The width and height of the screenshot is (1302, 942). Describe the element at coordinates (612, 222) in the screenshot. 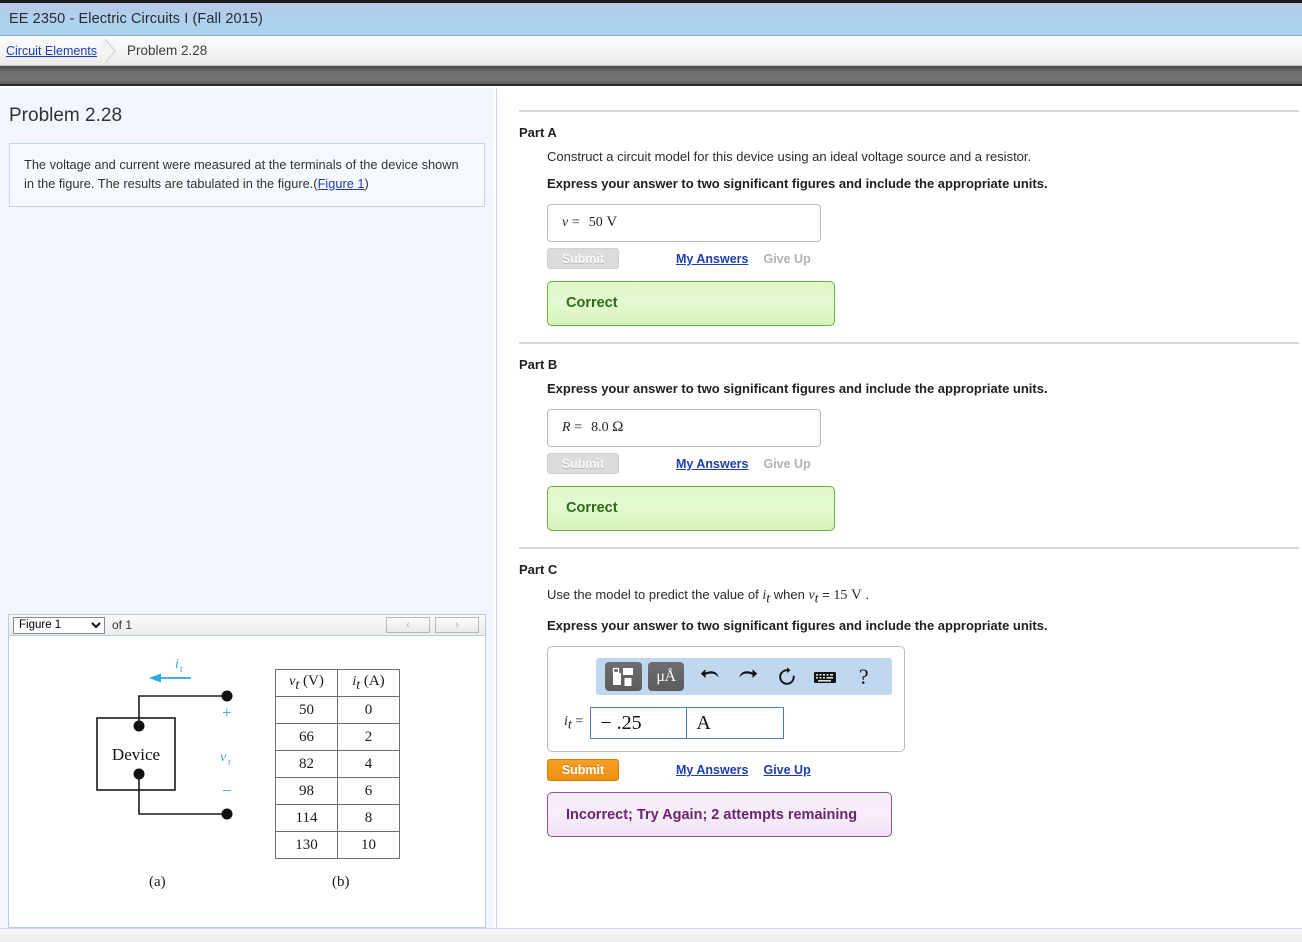

I see `part-a-answer-unit: V` at that location.